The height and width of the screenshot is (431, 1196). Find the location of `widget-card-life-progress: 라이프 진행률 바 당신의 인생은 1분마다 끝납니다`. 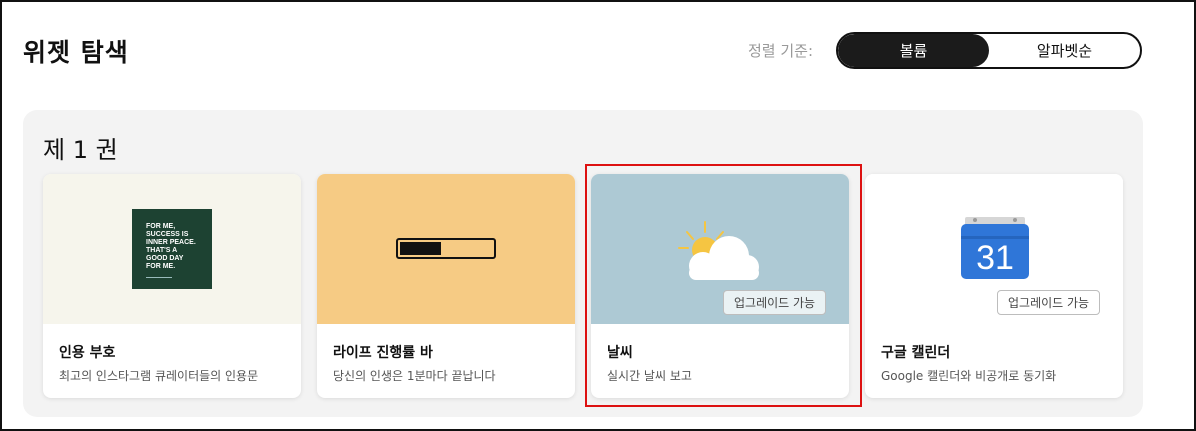

widget-card-life-progress: 라이프 진행률 바 당신의 인생은 1분마다 끝납니다 is located at coordinates (446, 286).